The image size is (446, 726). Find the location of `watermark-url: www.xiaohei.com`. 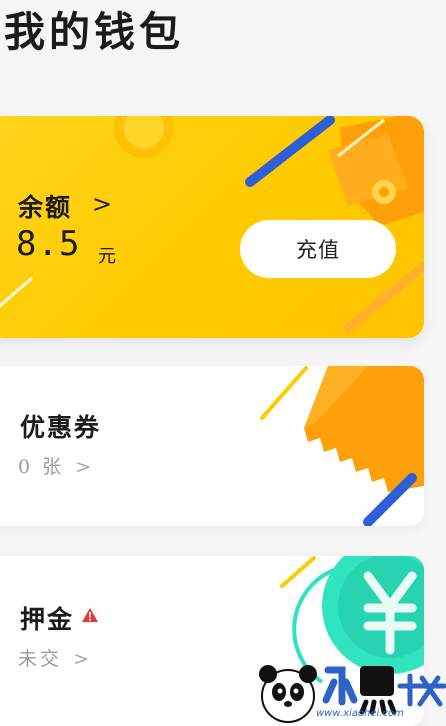

watermark-url: www.xiaohei.com is located at coordinates (360, 713).